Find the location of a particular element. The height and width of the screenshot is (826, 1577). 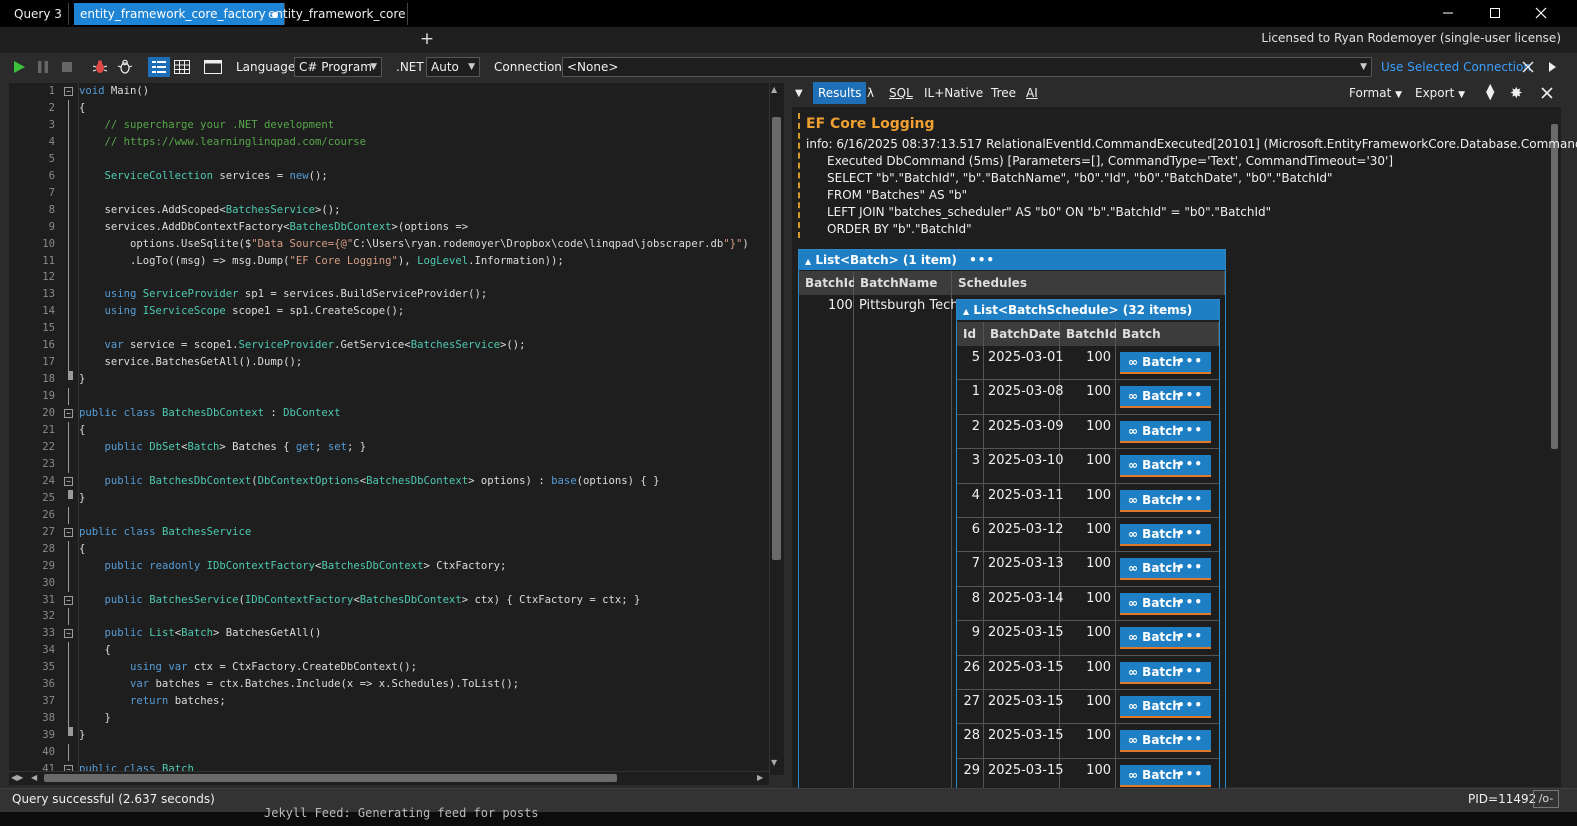

debug-bug-icon is located at coordinates (100, 67).